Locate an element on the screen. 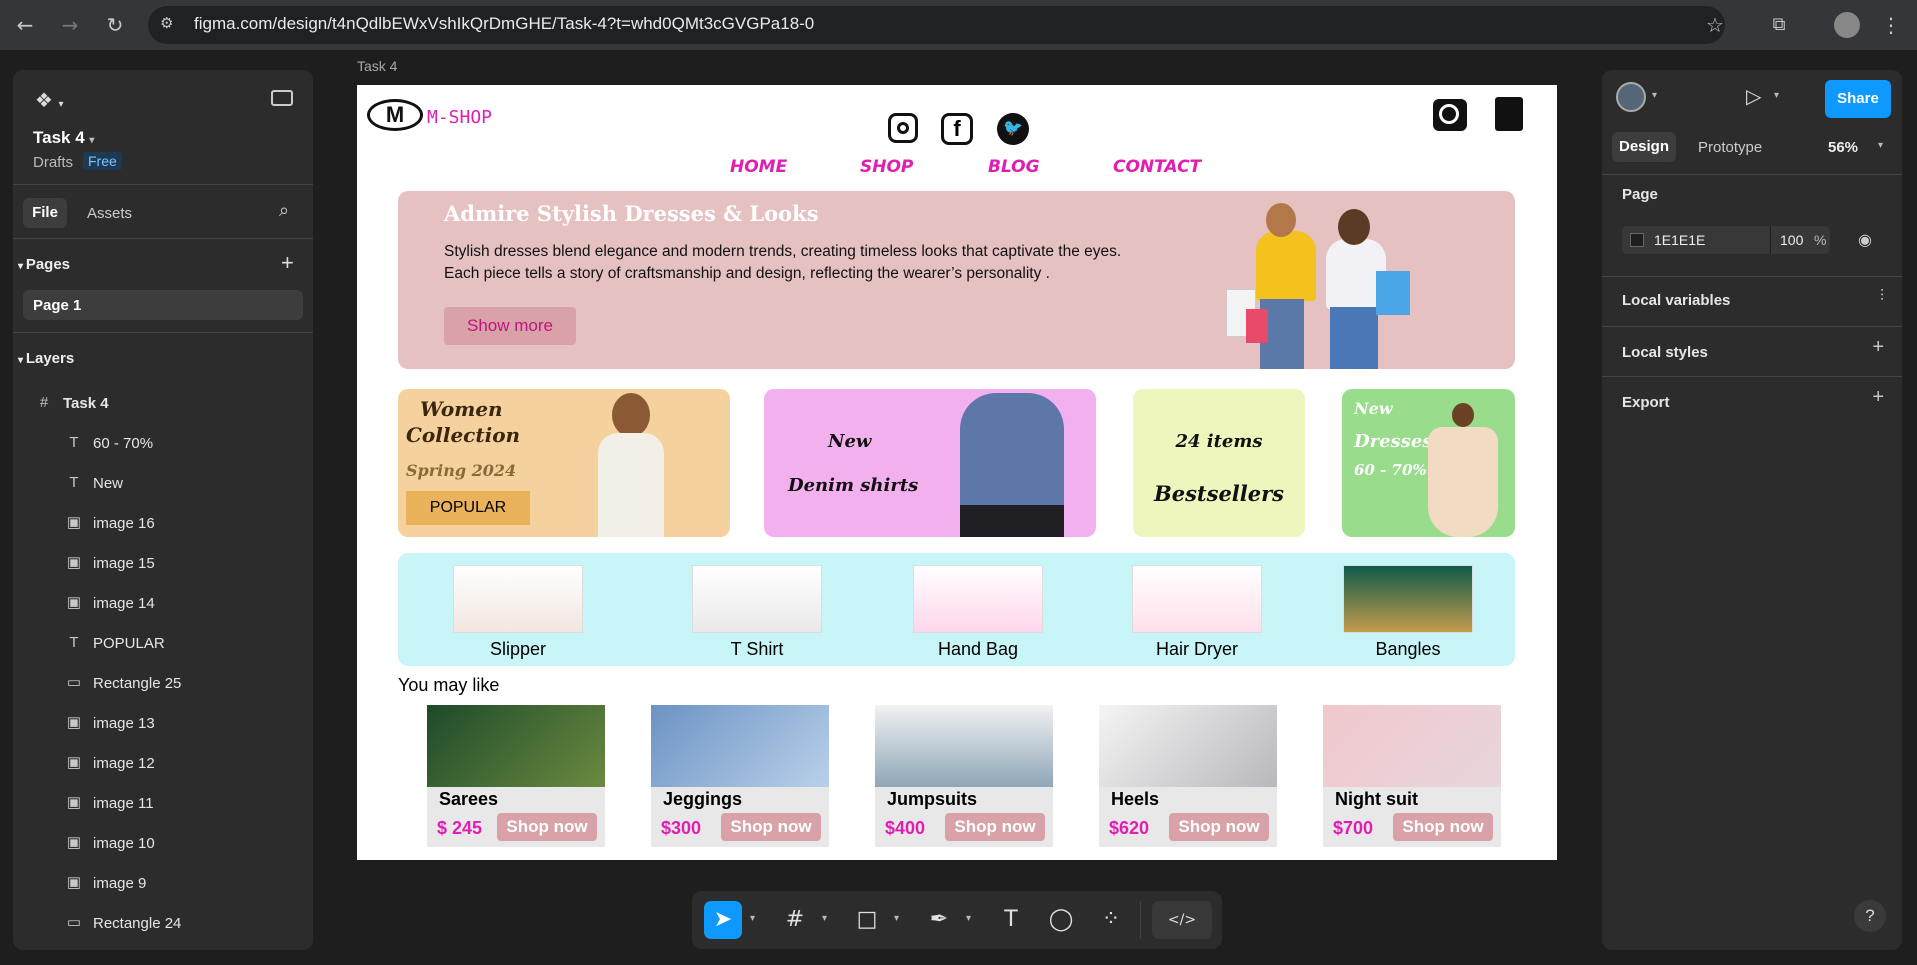 This screenshot has width=1917, height=965. layer-item: ▣ image 16 is located at coordinates (163, 524).